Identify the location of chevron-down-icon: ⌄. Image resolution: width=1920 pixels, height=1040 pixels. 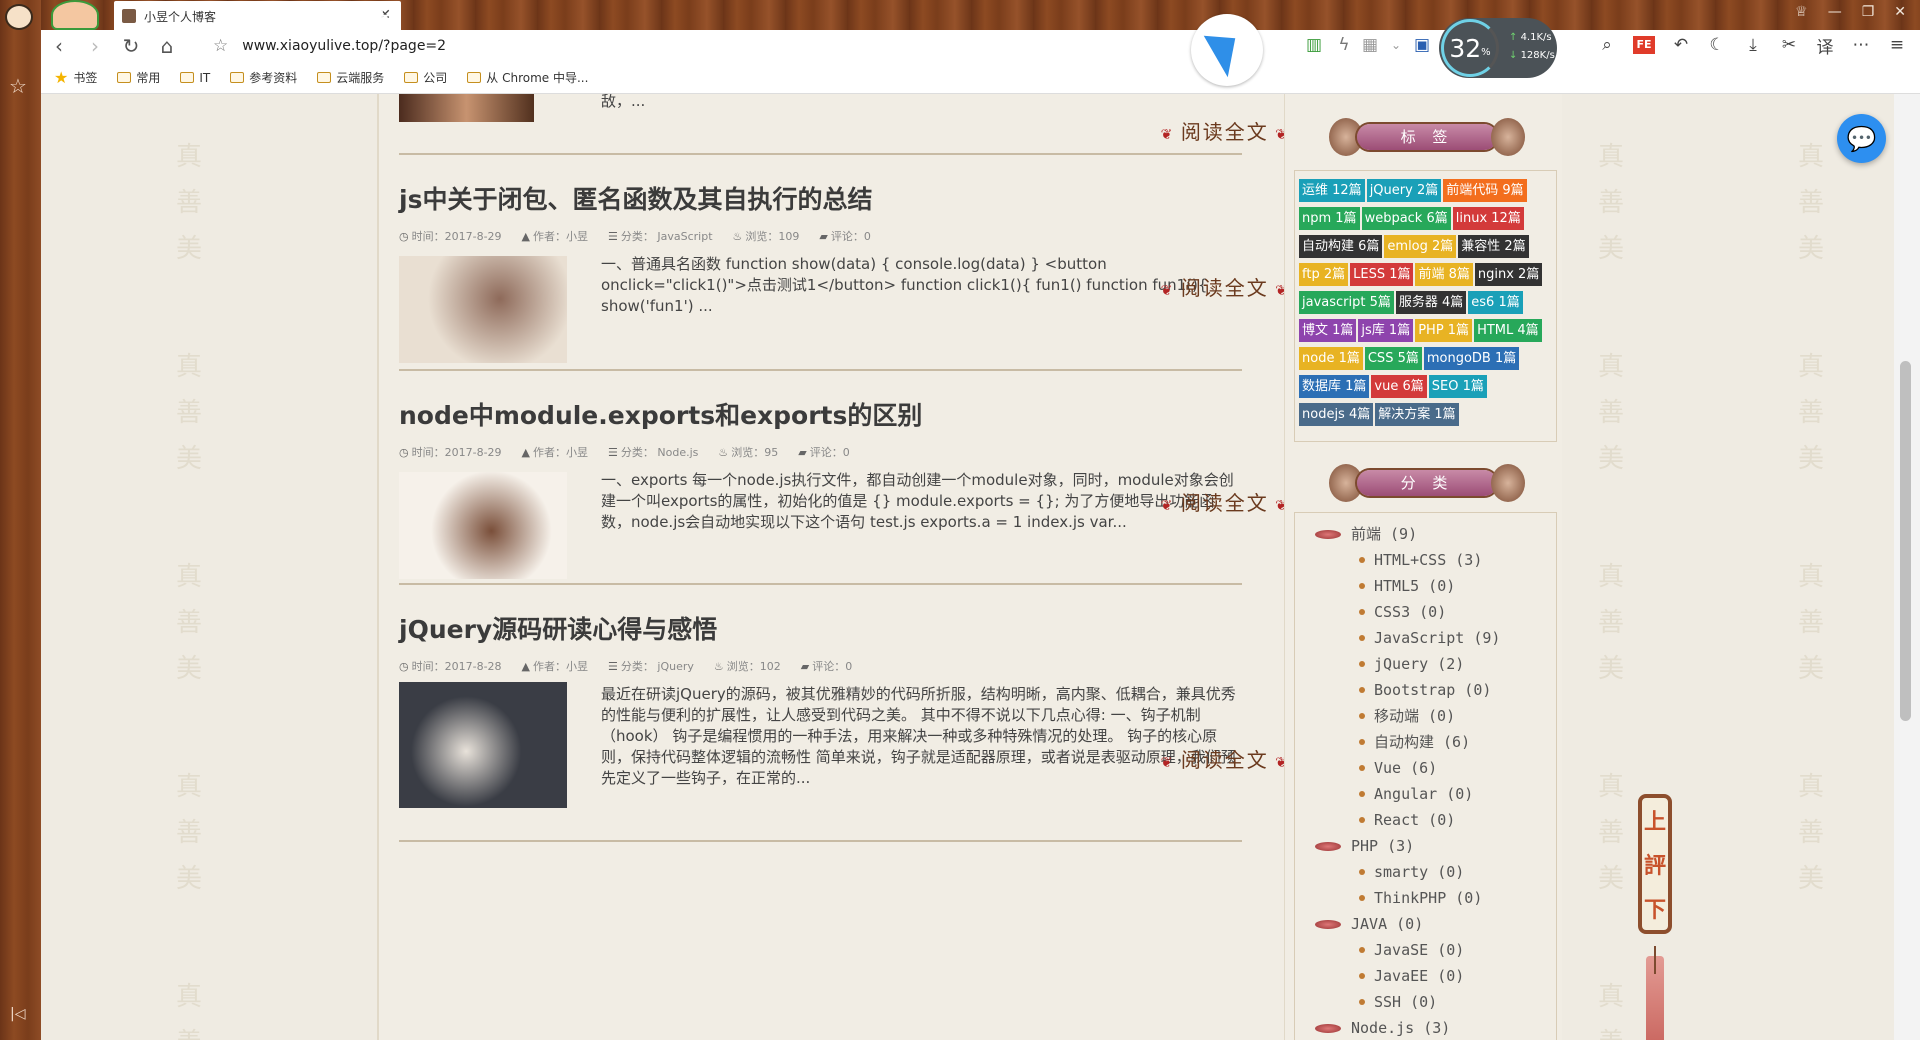
(1396, 45).